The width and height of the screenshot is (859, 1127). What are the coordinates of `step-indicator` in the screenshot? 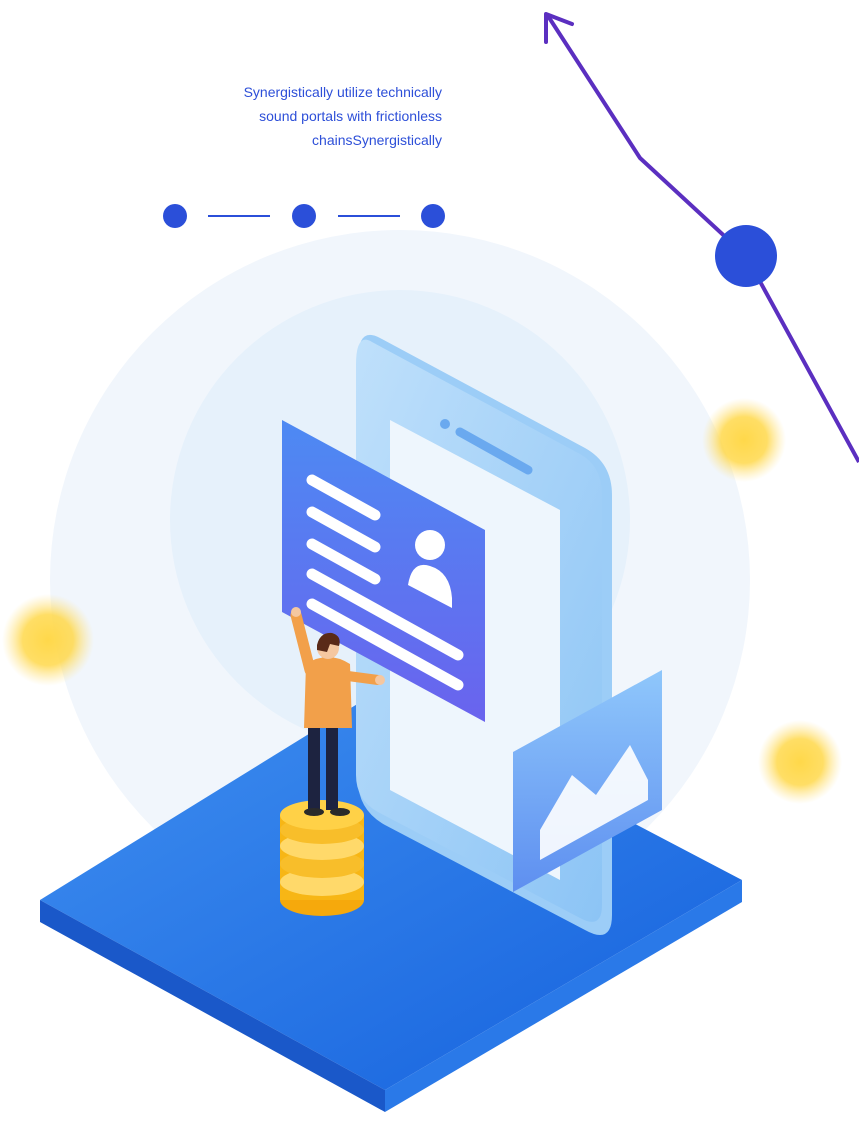 It's located at (304, 216).